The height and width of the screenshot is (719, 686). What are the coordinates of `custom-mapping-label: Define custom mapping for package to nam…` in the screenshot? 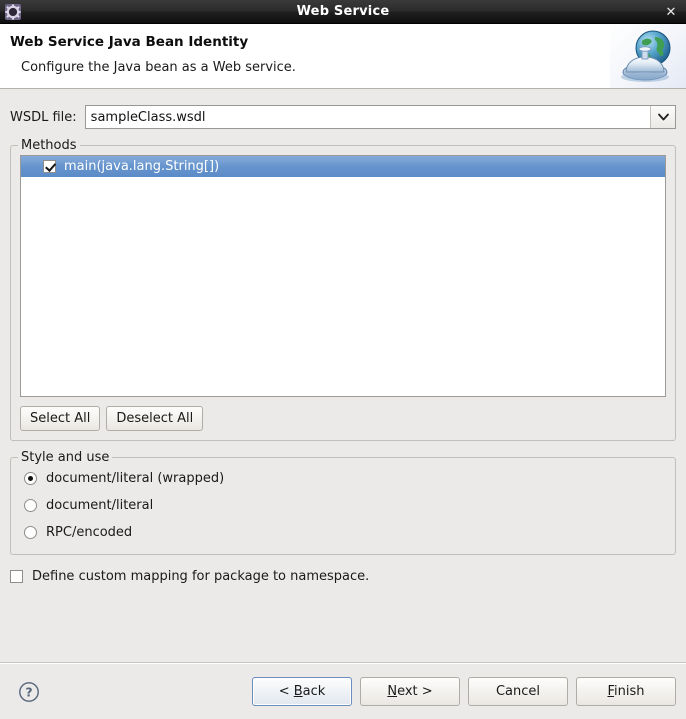 It's located at (201, 576).